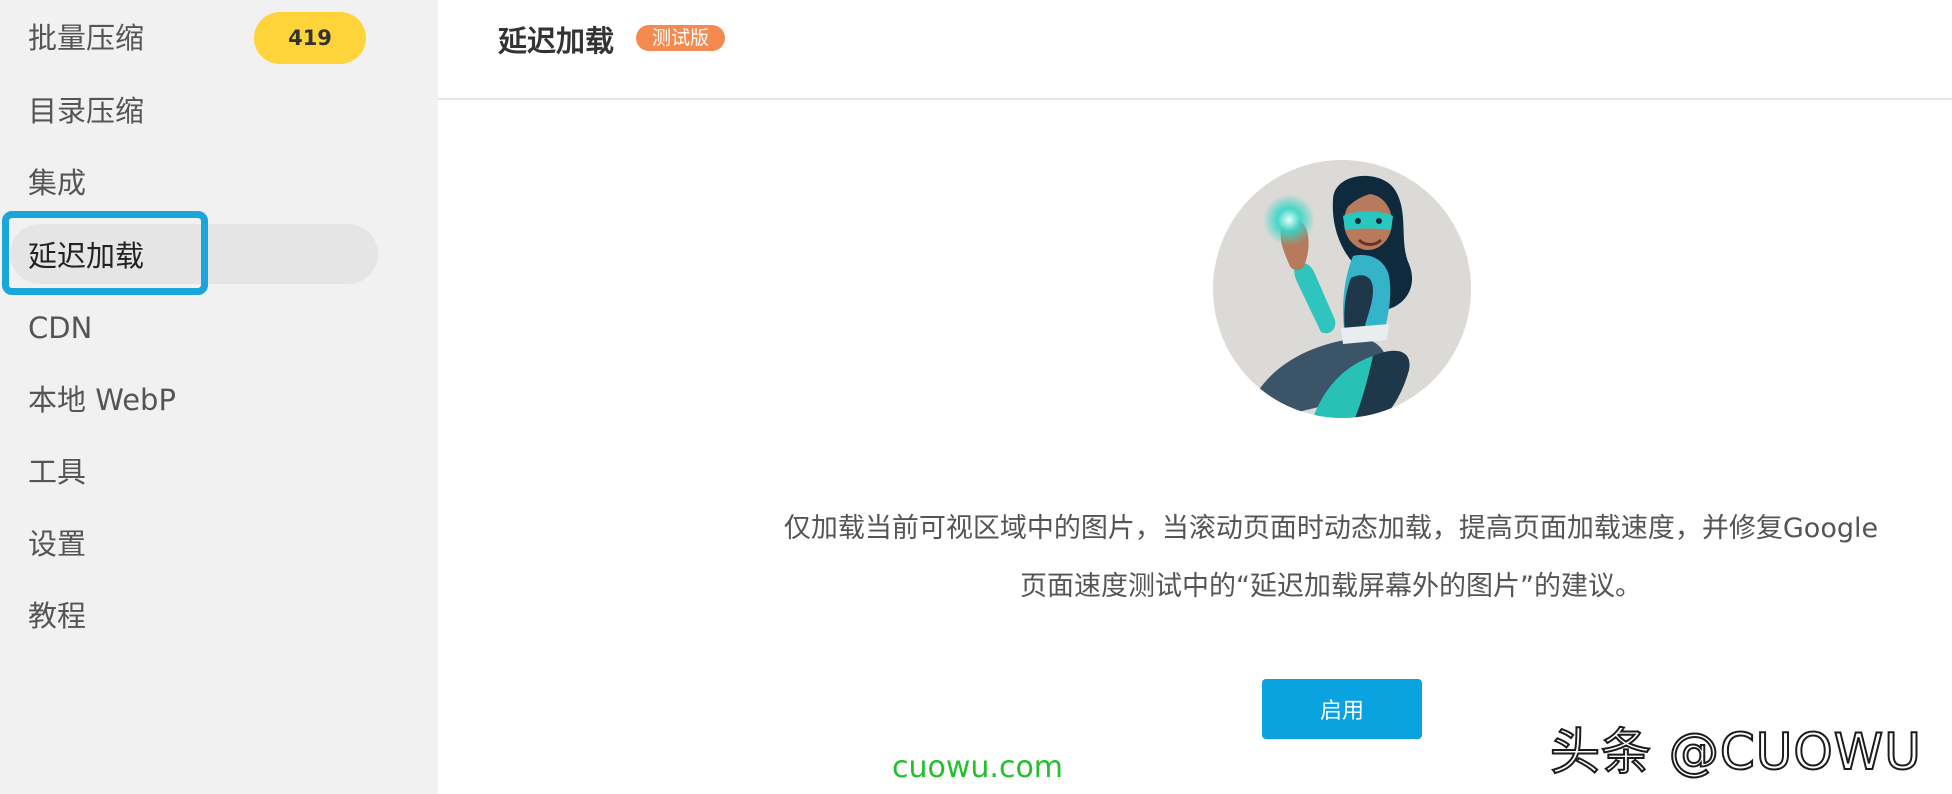 Image resolution: width=1952 pixels, height=794 pixels. Describe the element at coordinates (681, 38) in the screenshot. I see `beta-badge: 测试版` at that location.